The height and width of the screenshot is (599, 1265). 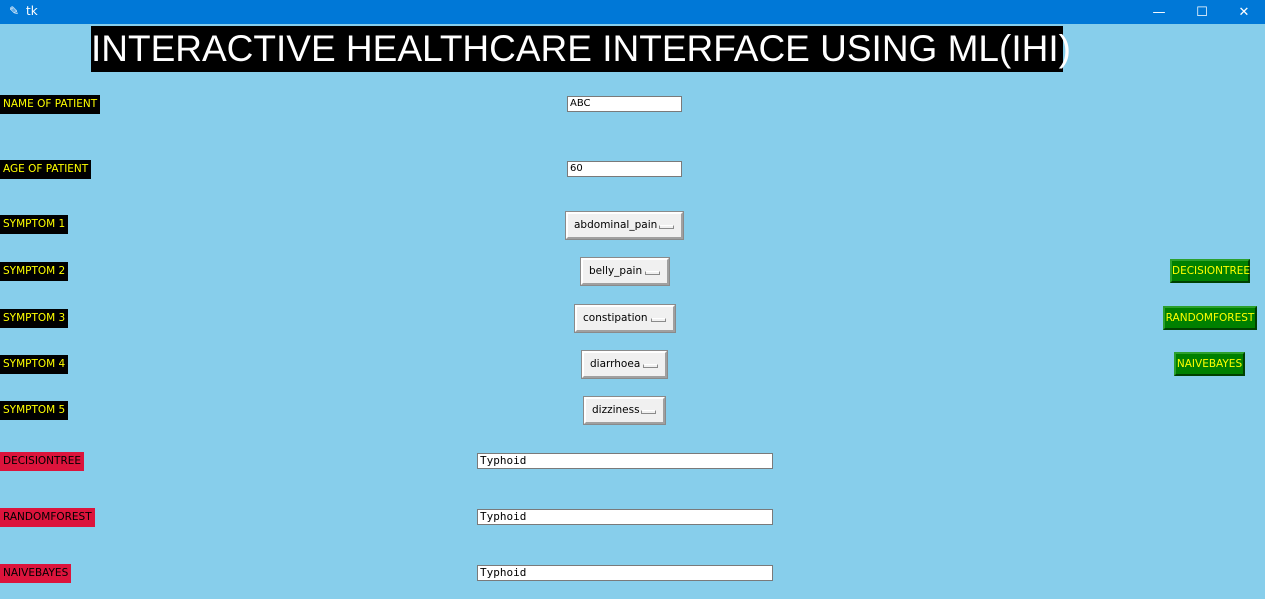 I want to click on close-button: ✕, so click(x=1243, y=12).